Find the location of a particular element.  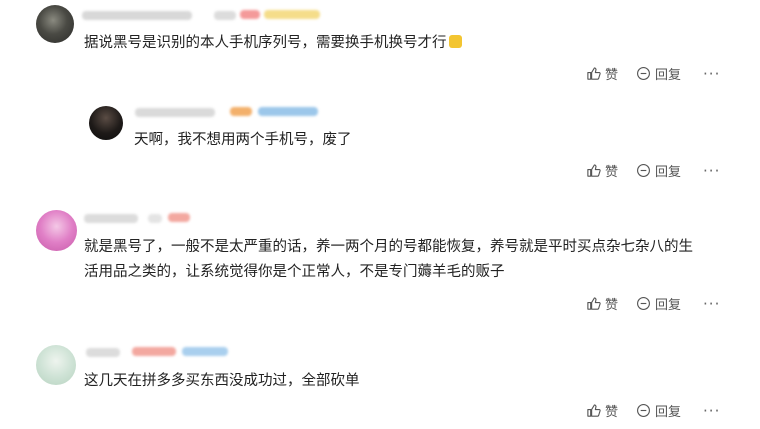

emoji-icon is located at coordinates (455, 41).